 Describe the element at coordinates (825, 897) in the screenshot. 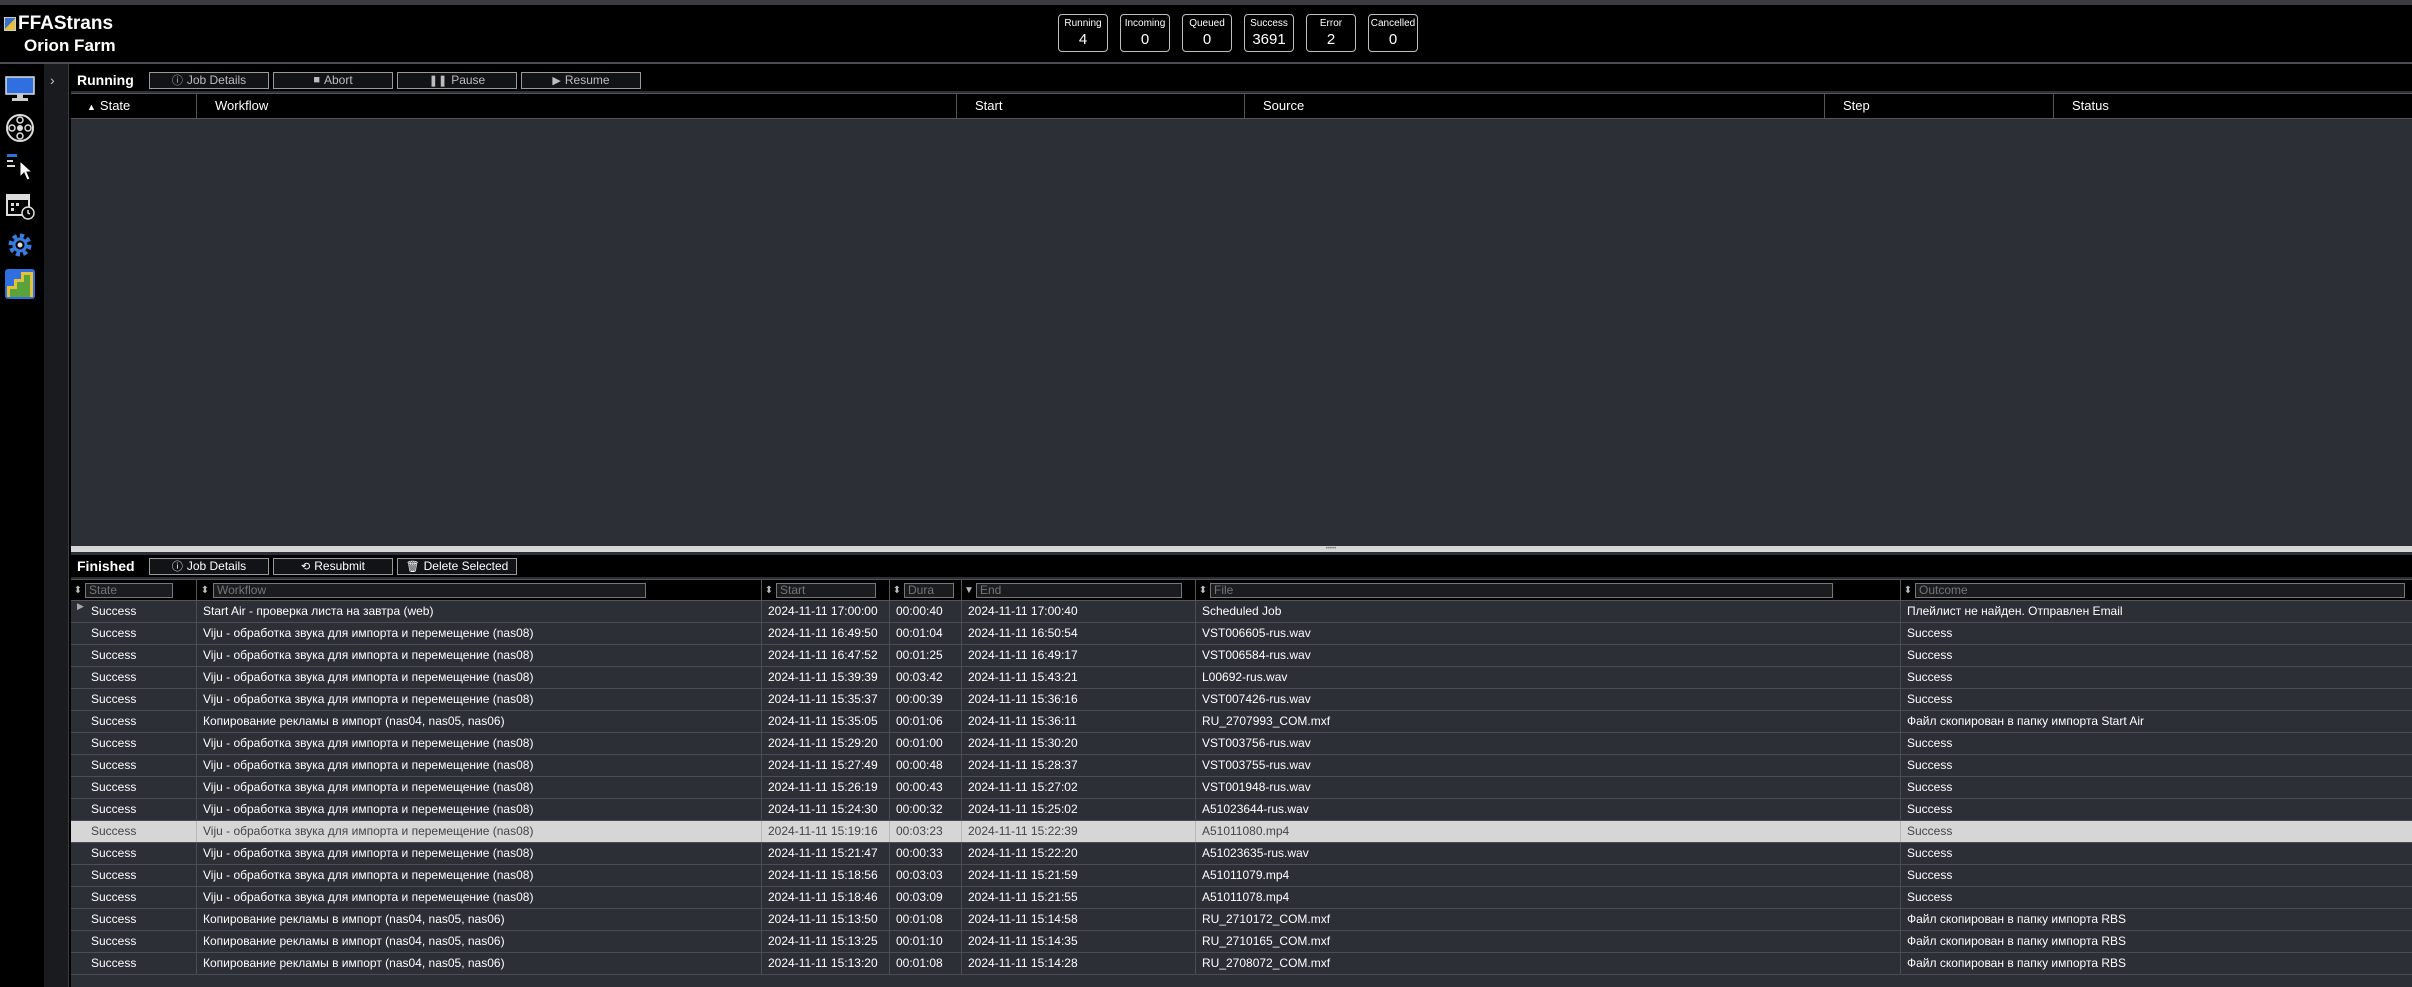

I see `cell-start: 2024-11-11 15:18:46` at that location.